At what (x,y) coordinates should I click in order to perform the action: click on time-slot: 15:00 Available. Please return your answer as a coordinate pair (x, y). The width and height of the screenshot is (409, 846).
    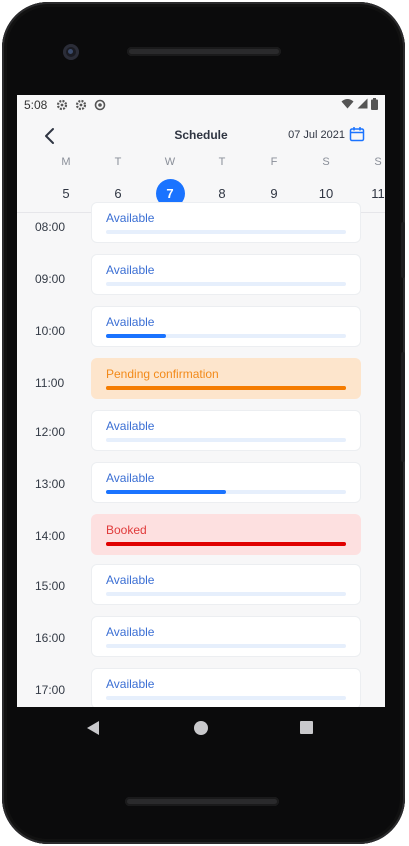
    Looking at the image, I should click on (201, 590).